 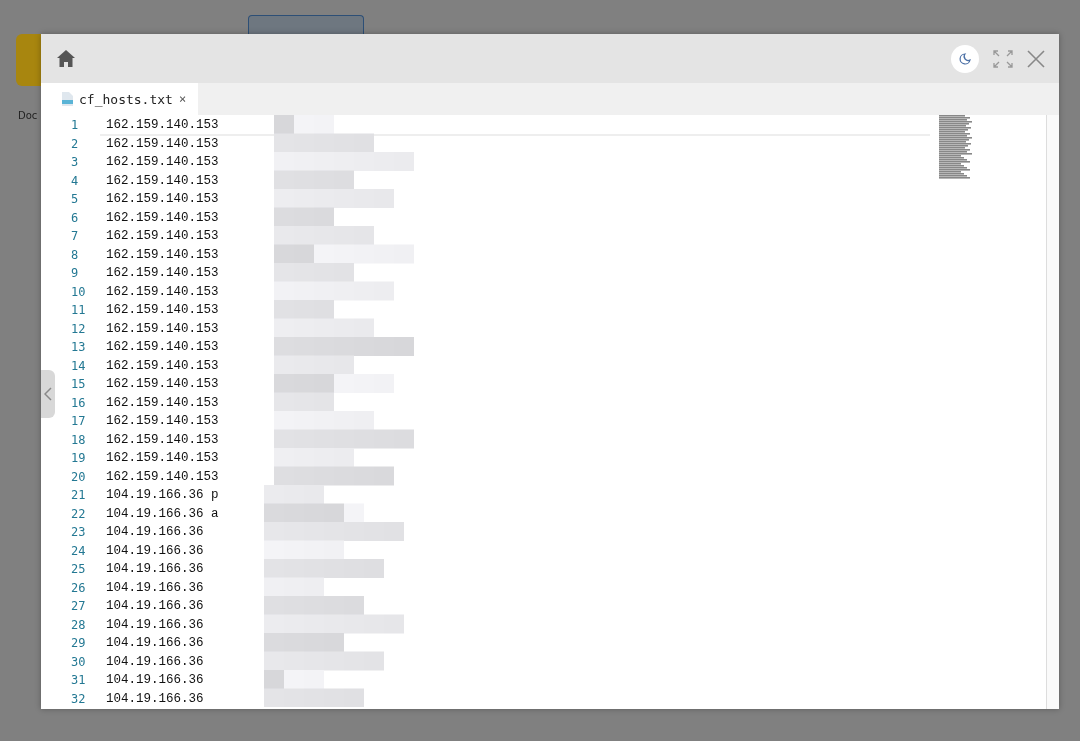 What do you see at coordinates (75, 162) in the screenshot?
I see `line-number: 3` at bounding box center [75, 162].